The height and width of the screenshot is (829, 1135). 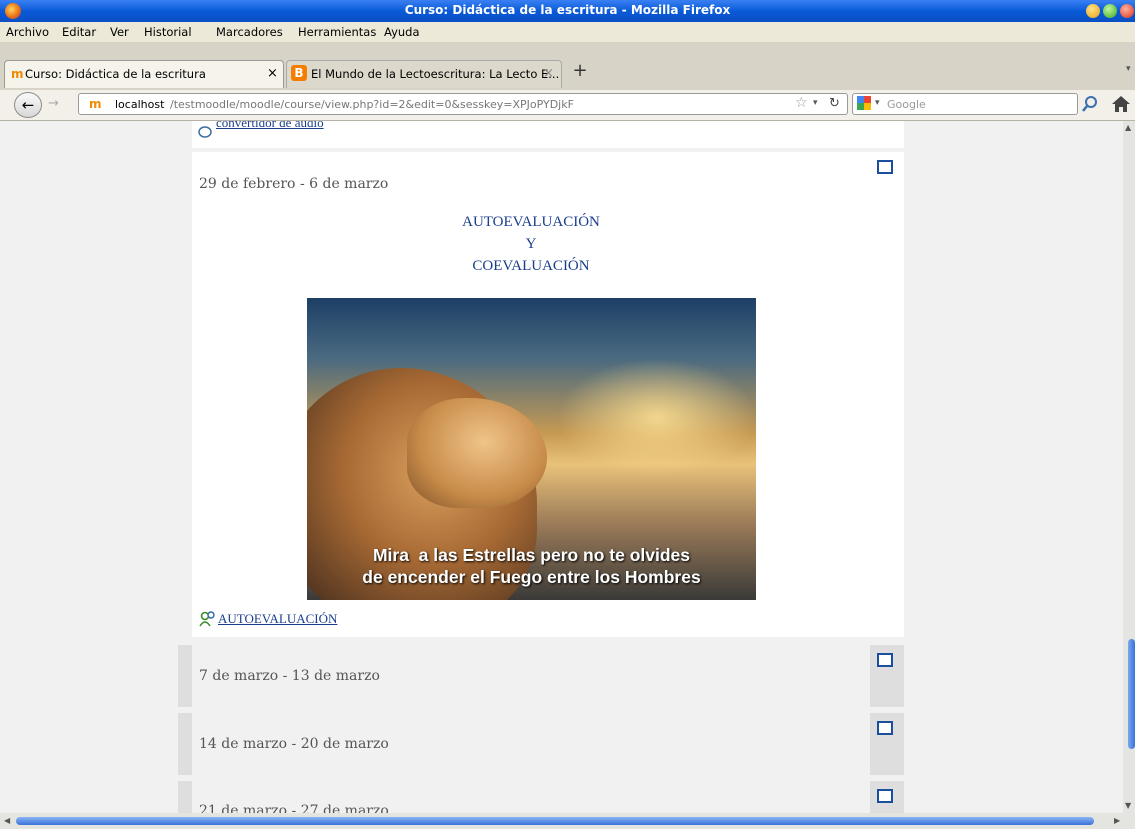 I want to click on scroll-right-arrow-icon: ▶, so click(x=1117, y=820).